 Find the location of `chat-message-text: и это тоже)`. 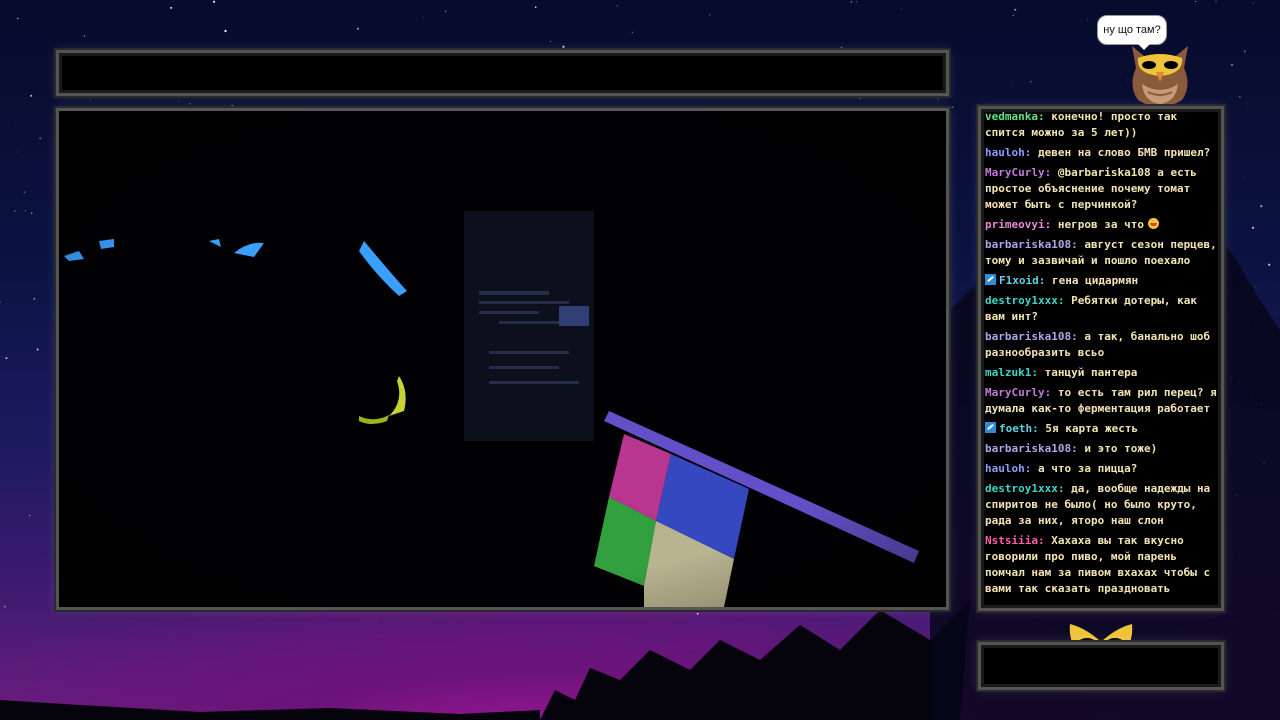

chat-message-text: и это тоже) is located at coordinates (1121, 448).